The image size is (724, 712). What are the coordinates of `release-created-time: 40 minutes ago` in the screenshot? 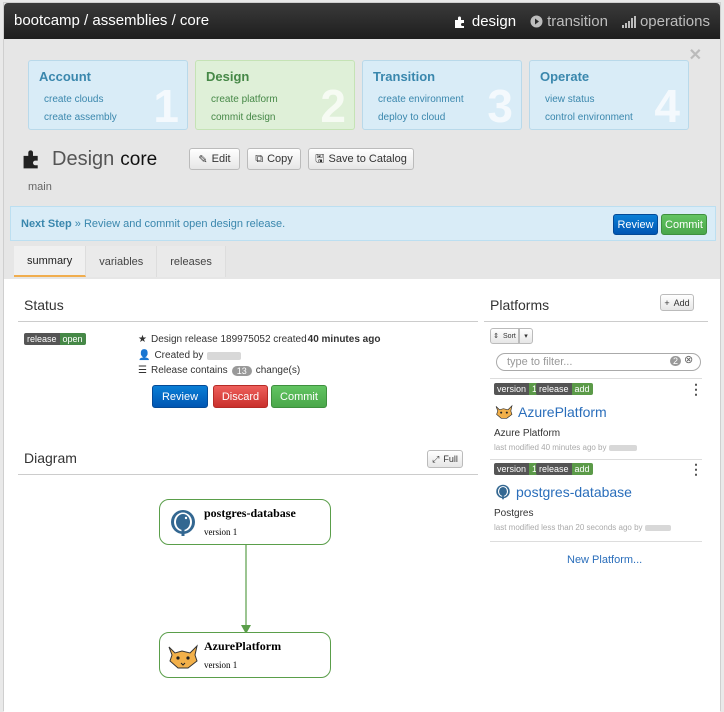 It's located at (344, 339).